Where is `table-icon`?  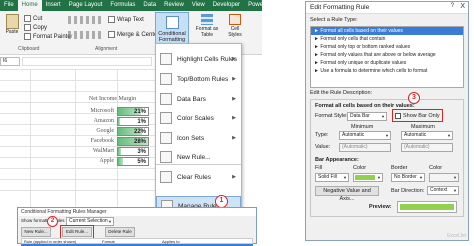 table-icon is located at coordinates (207, 19).